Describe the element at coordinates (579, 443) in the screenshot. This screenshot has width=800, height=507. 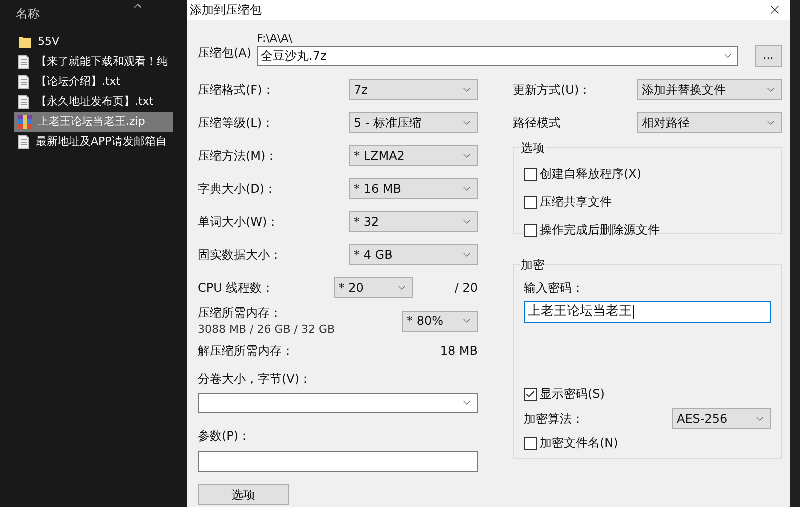
I see `checkbox-label: 加密文件名(N)` at that location.